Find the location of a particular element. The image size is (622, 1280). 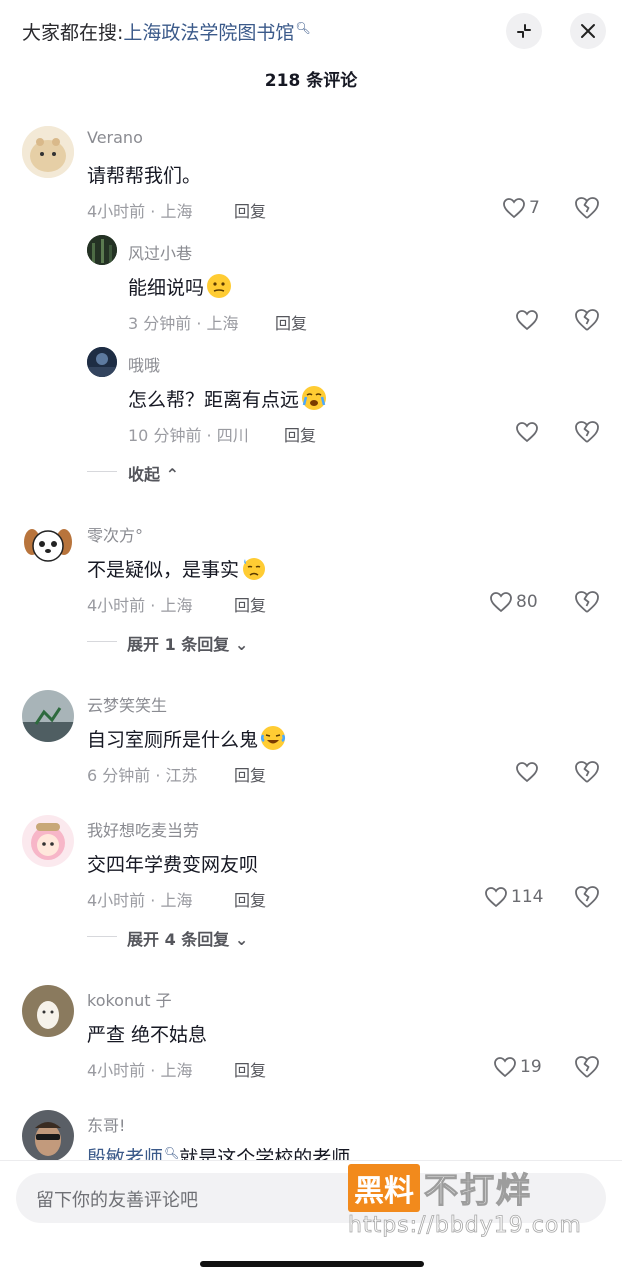

comment-meta: 6 分钟前 · 江苏 is located at coordinates (142, 775).